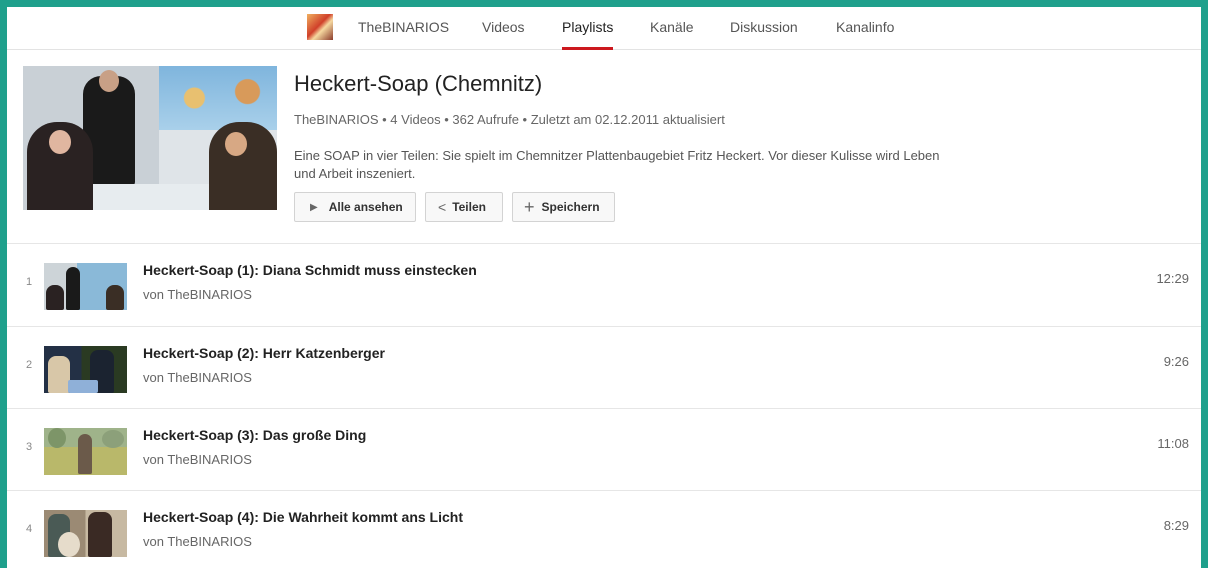 The image size is (1208, 568). I want to click on save-button: + Speichern, so click(563, 207).